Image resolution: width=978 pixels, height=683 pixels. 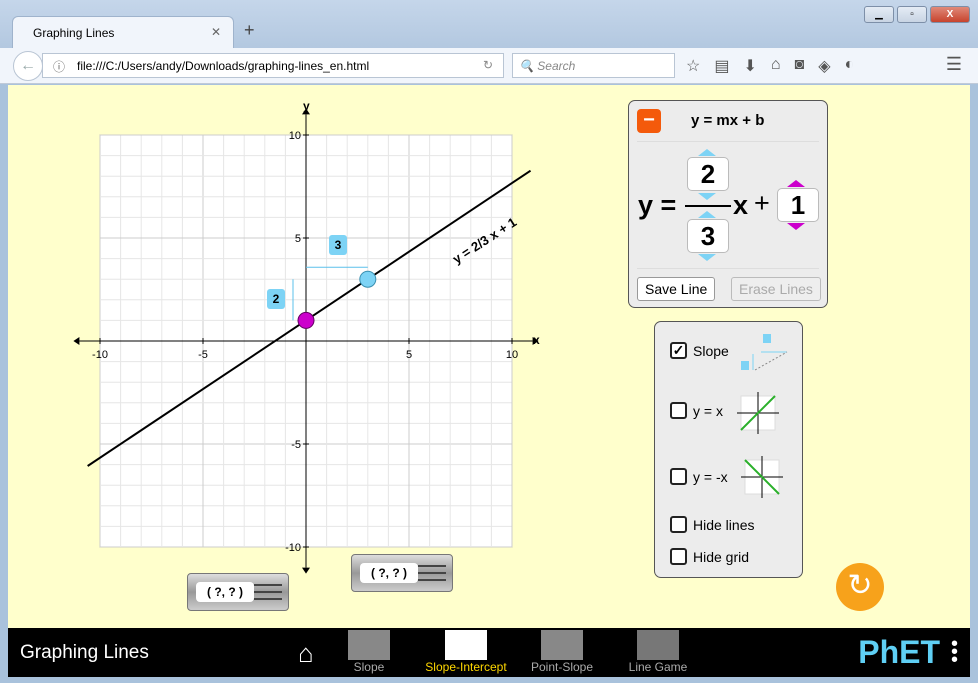 What do you see at coordinates (562, 645) in the screenshot?
I see `point-slope-screen-icon` at bounding box center [562, 645].